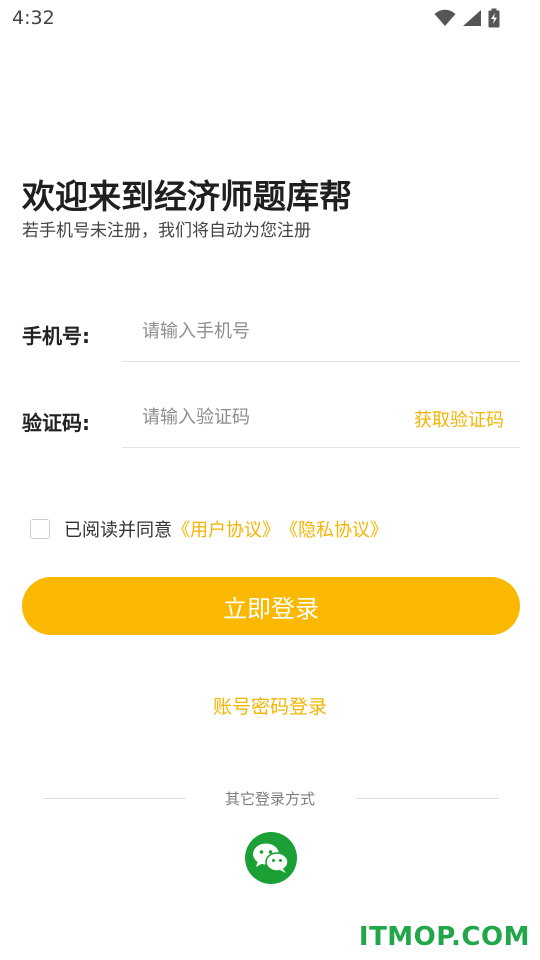 The width and height of the screenshot is (540, 960). I want to click on status-bar: 4:32, so click(270, 18).